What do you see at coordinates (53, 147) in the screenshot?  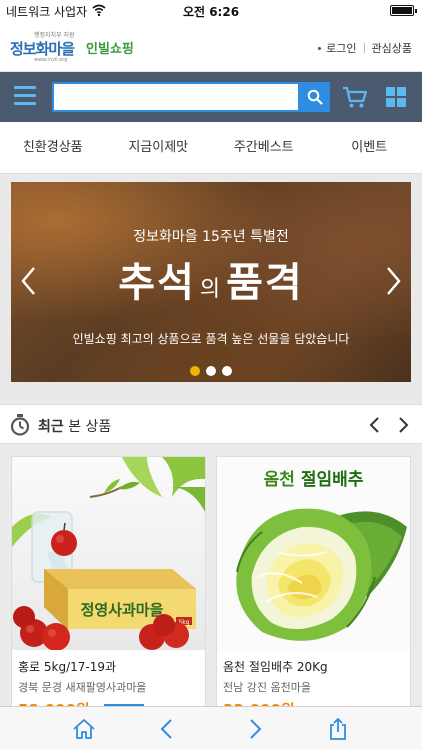 I see `category-eco: 친환경상품` at bounding box center [53, 147].